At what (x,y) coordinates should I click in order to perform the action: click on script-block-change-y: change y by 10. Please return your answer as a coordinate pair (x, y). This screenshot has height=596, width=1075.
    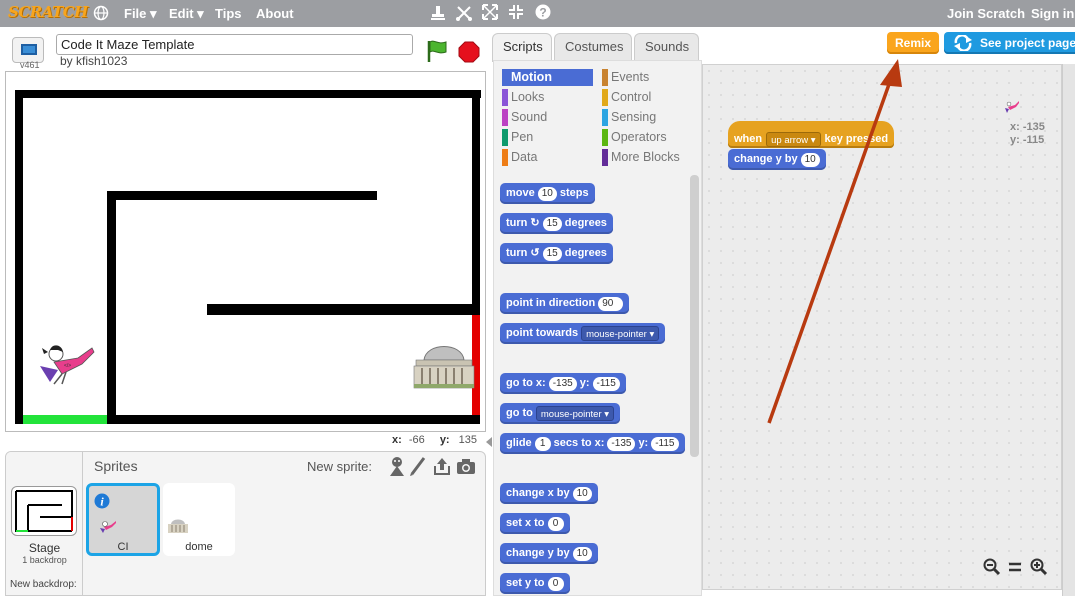
    Looking at the image, I should click on (777, 159).